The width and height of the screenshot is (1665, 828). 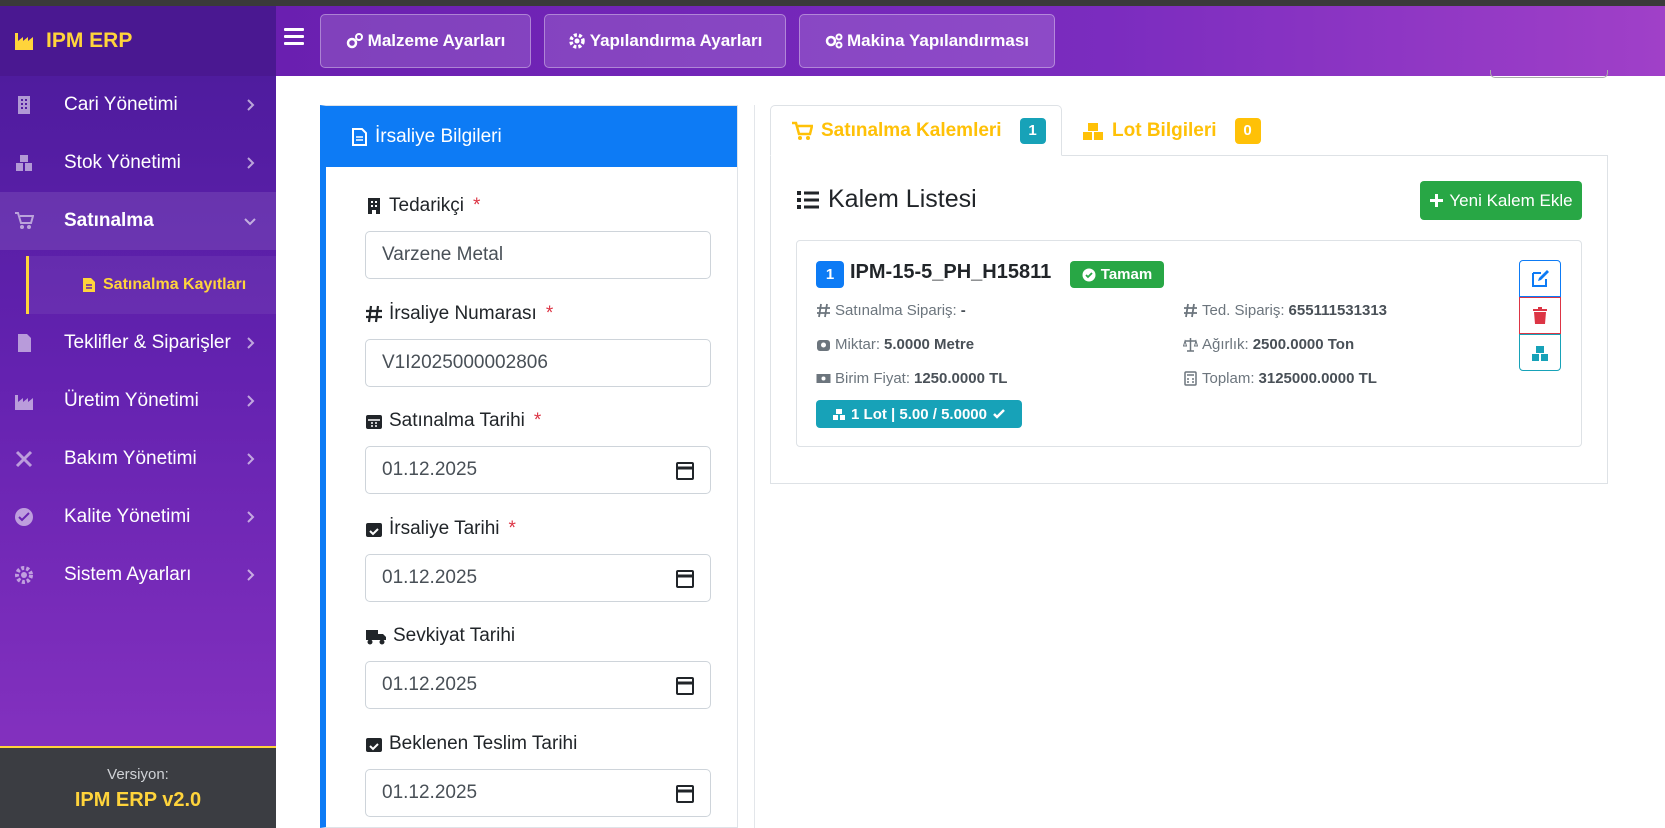 What do you see at coordinates (250, 222) in the screenshot?
I see `chevron-down-icon` at bounding box center [250, 222].